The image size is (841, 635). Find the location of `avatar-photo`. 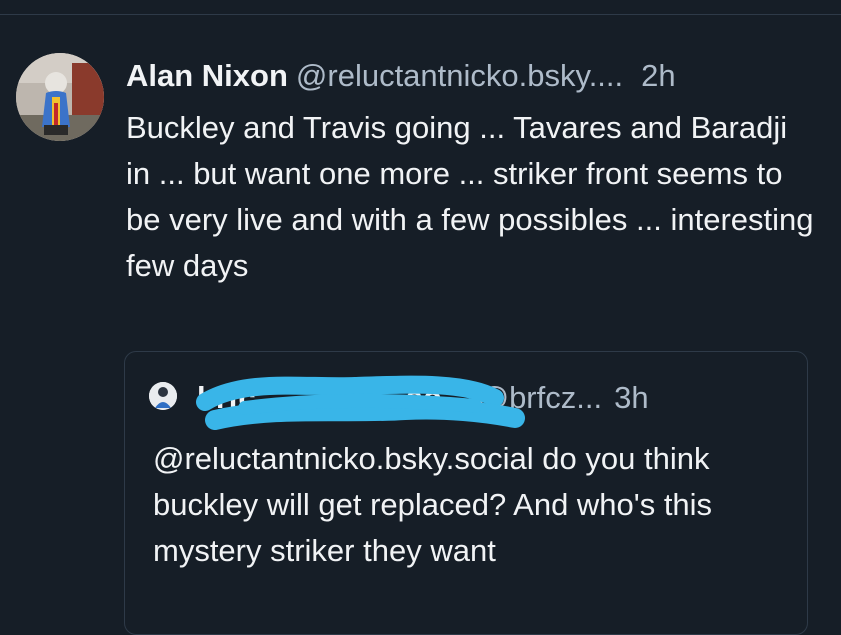

avatar-photo is located at coordinates (60, 97).